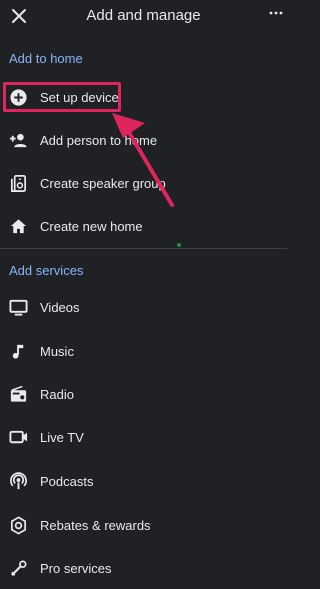 The width and height of the screenshot is (320, 589). What do you see at coordinates (18, 226) in the screenshot?
I see `home-icon` at bounding box center [18, 226].